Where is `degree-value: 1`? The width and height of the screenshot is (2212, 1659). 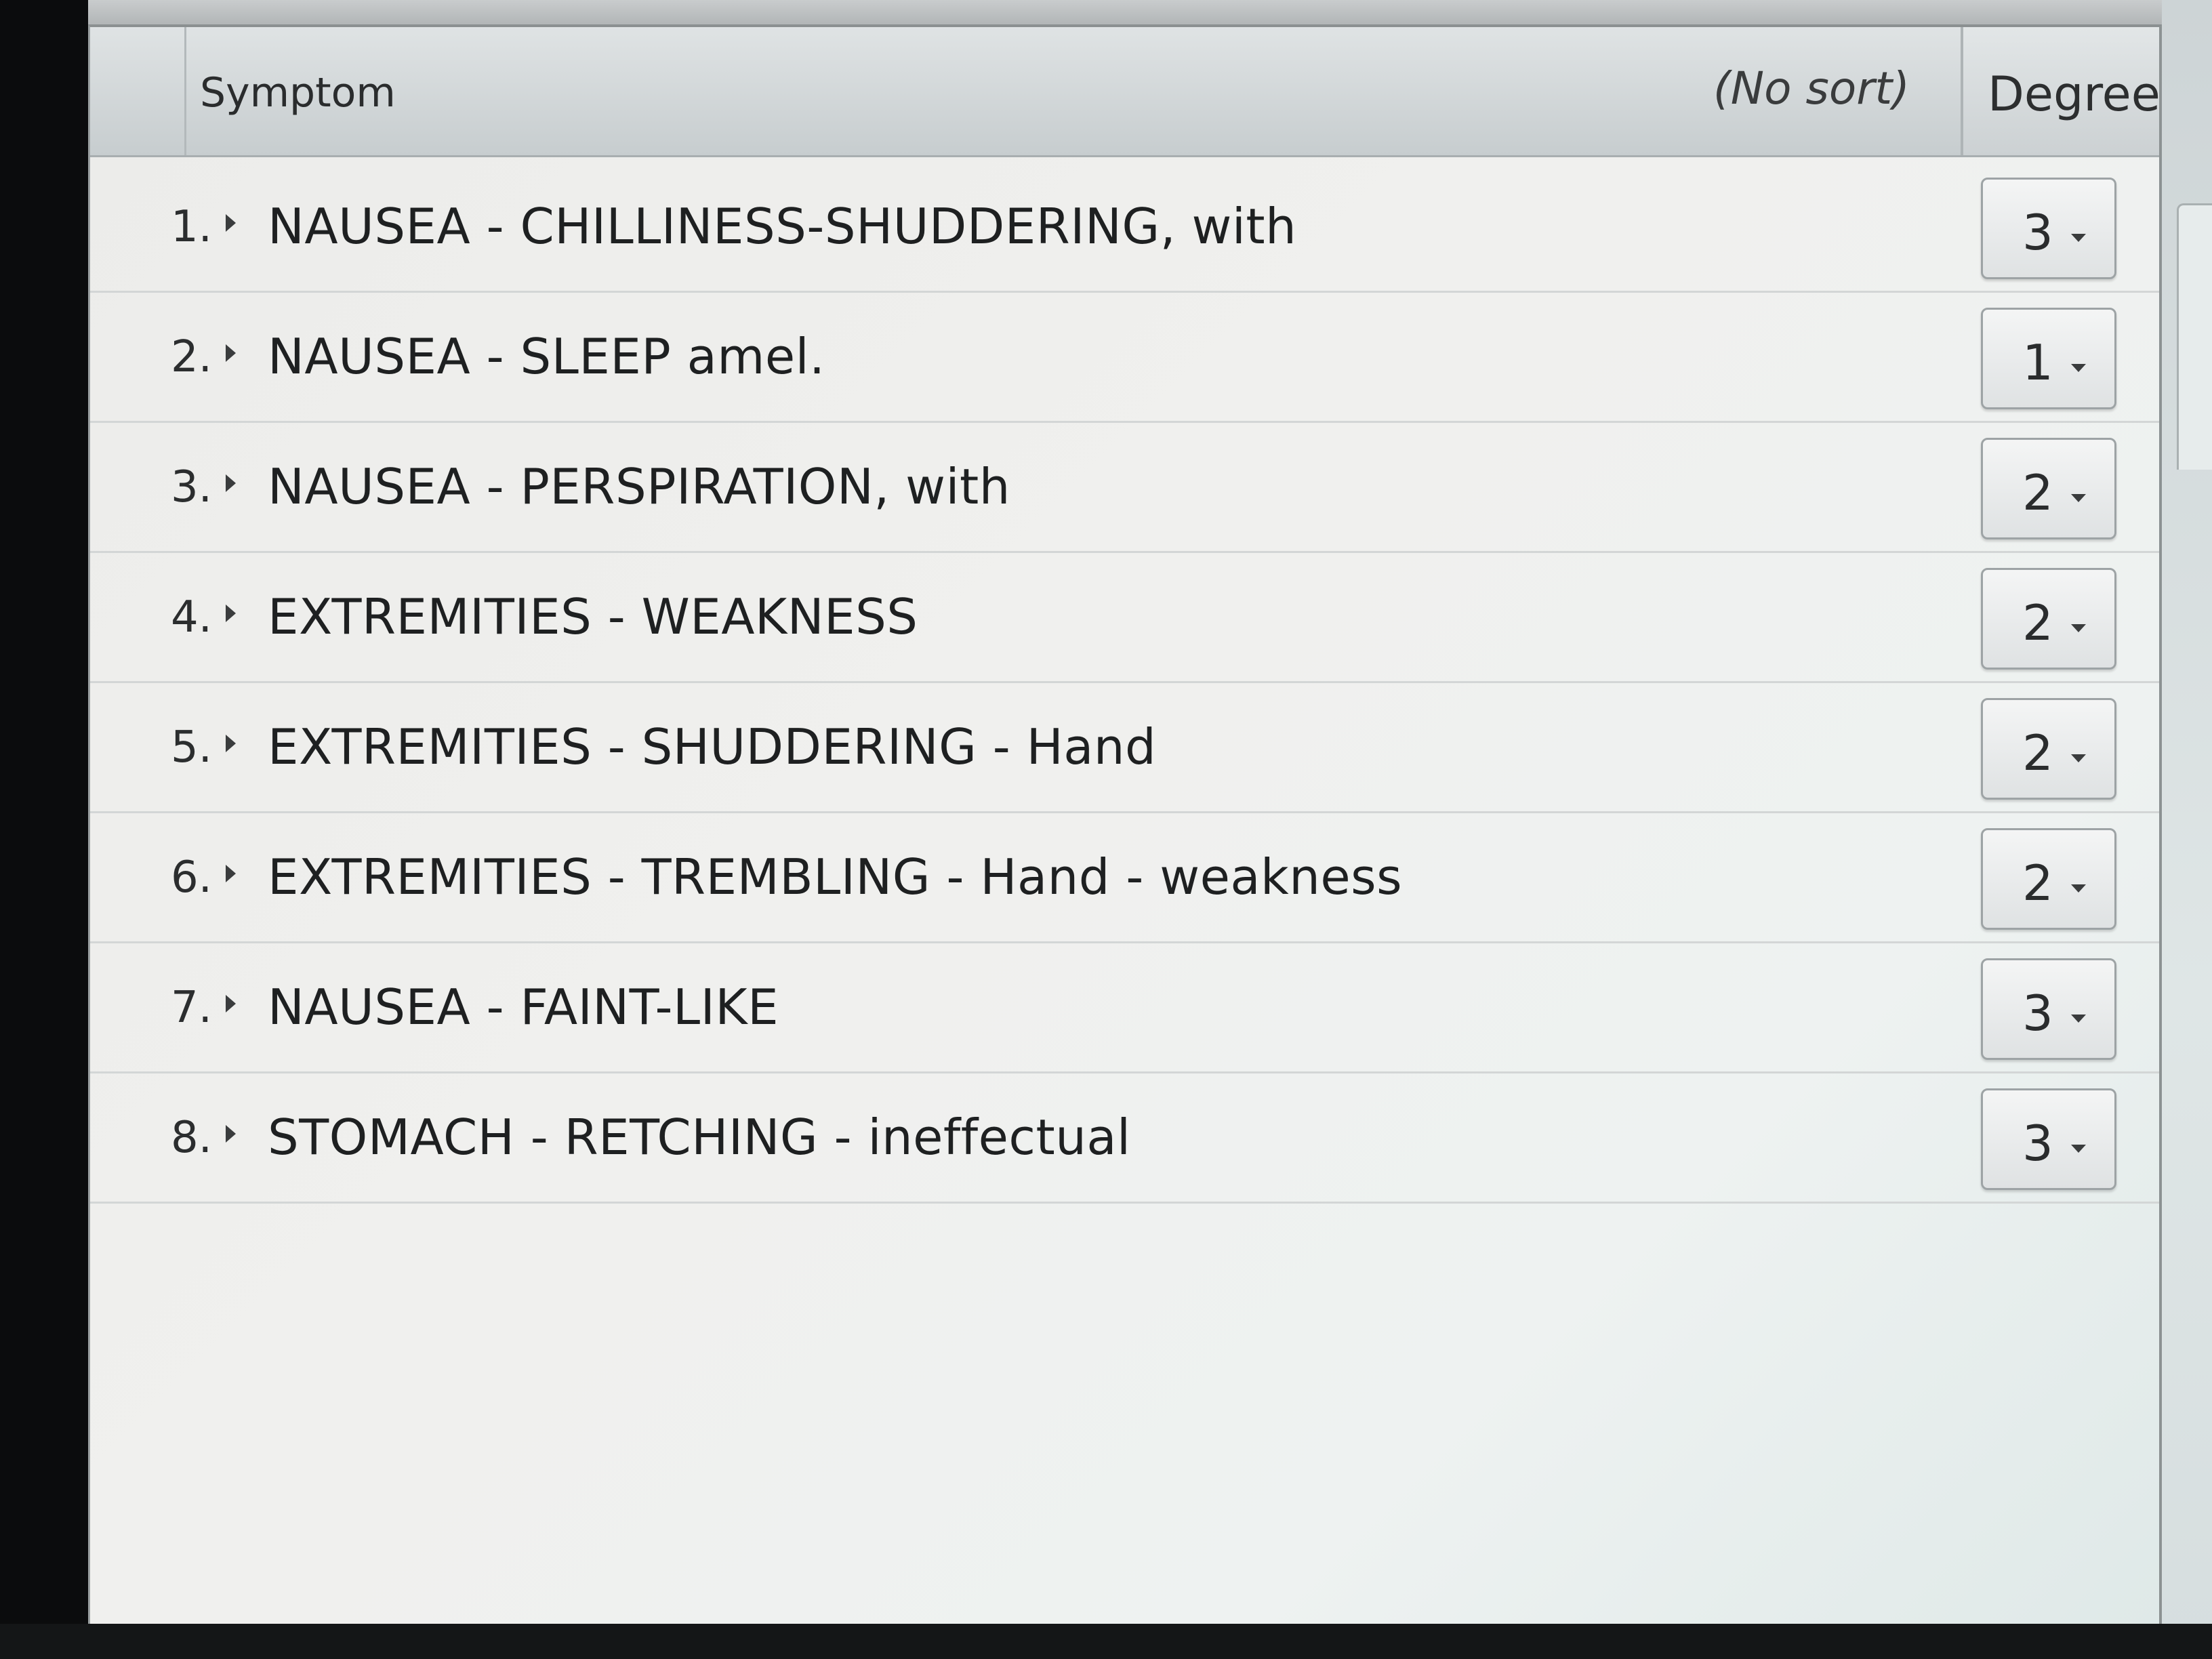 degree-value: 1 is located at coordinates (2037, 362).